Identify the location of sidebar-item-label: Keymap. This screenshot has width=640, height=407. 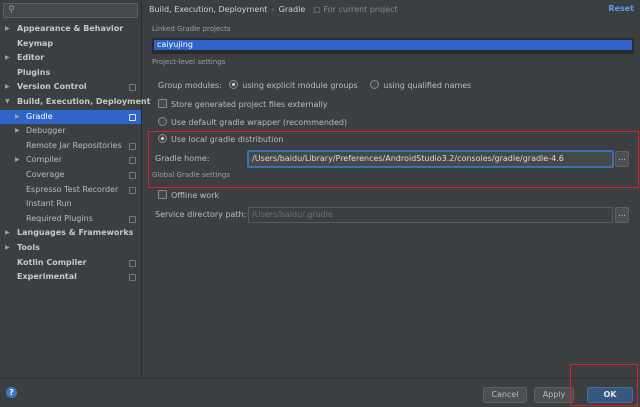
(35, 43).